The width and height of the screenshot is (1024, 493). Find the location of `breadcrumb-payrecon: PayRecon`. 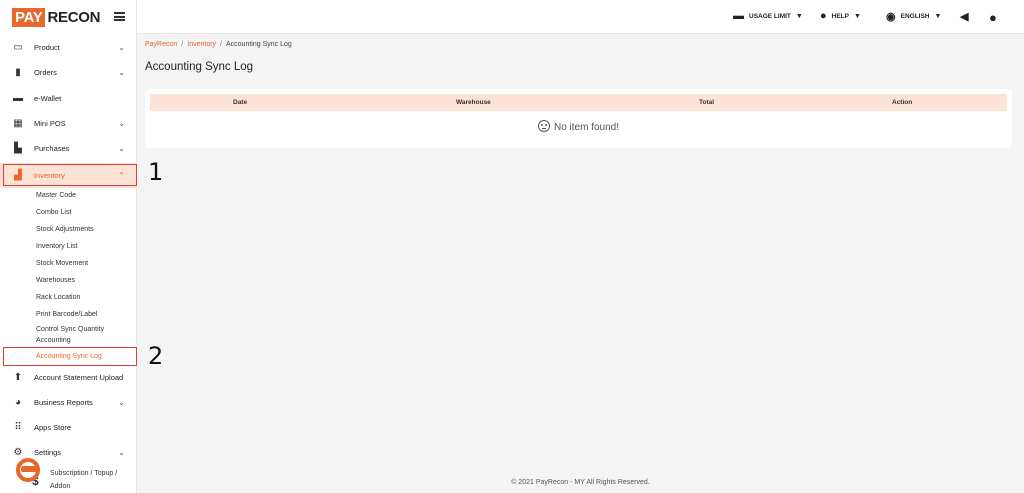

breadcrumb-payrecon: PayRecon is located at coordinates (161, 44).